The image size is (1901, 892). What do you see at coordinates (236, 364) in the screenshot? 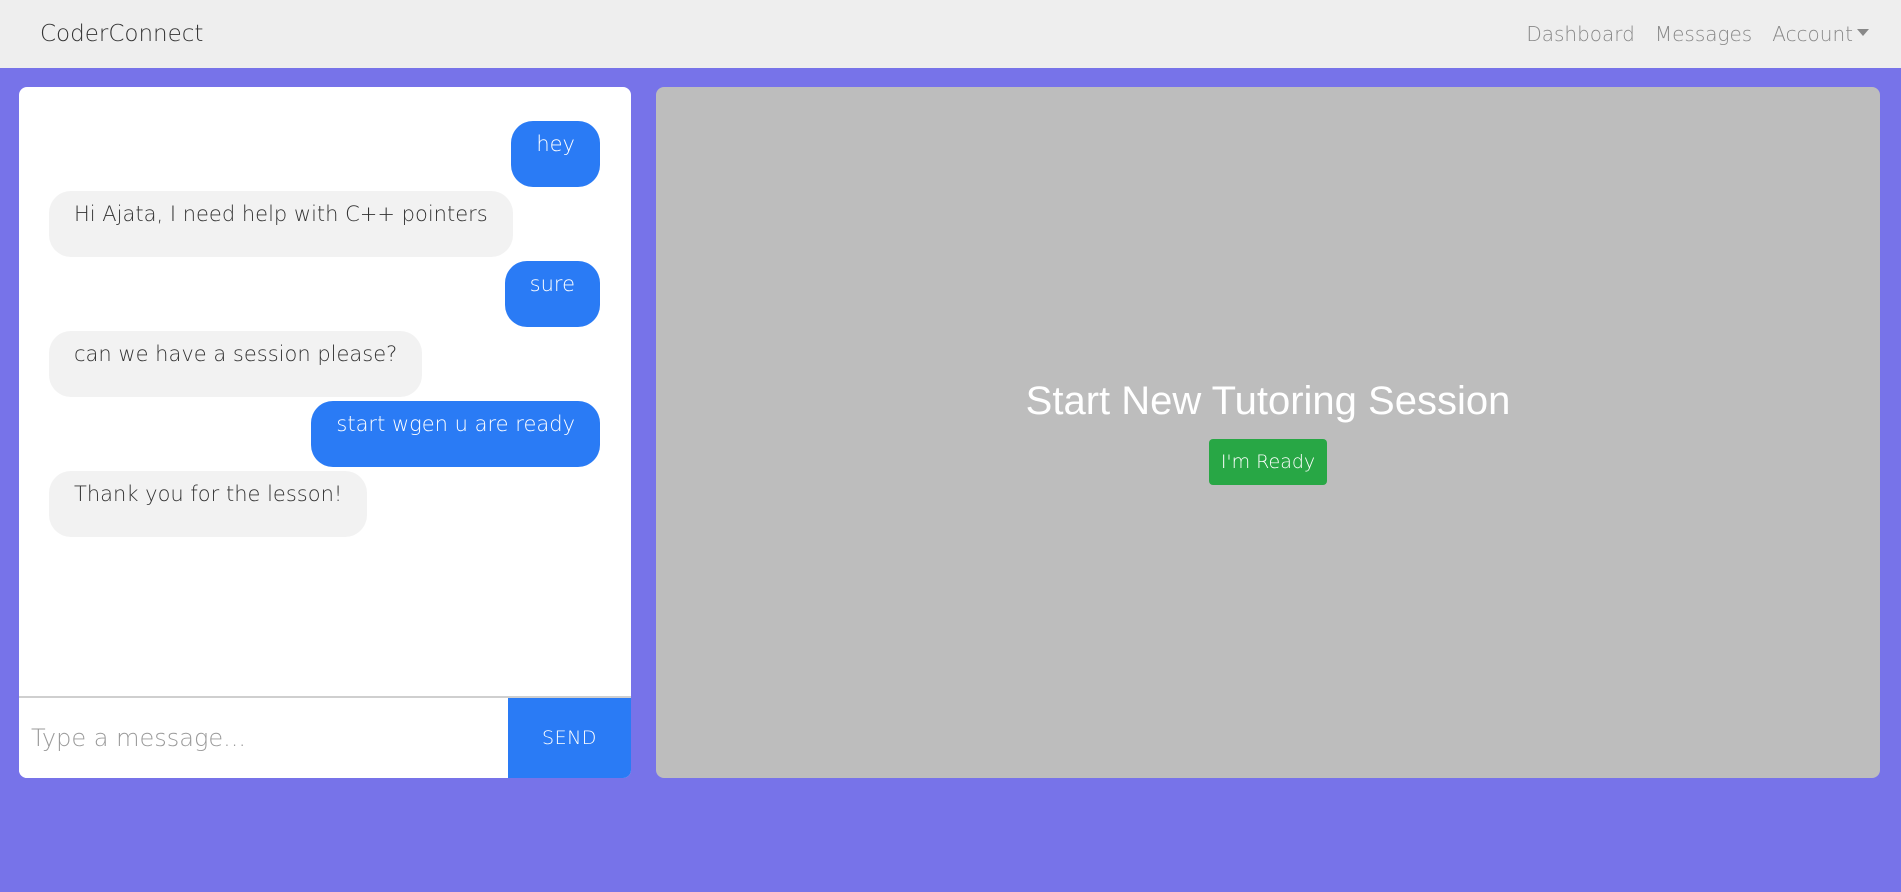
I see `message-bubble-received: can we have a session please?` at bounding box center [236, 364].